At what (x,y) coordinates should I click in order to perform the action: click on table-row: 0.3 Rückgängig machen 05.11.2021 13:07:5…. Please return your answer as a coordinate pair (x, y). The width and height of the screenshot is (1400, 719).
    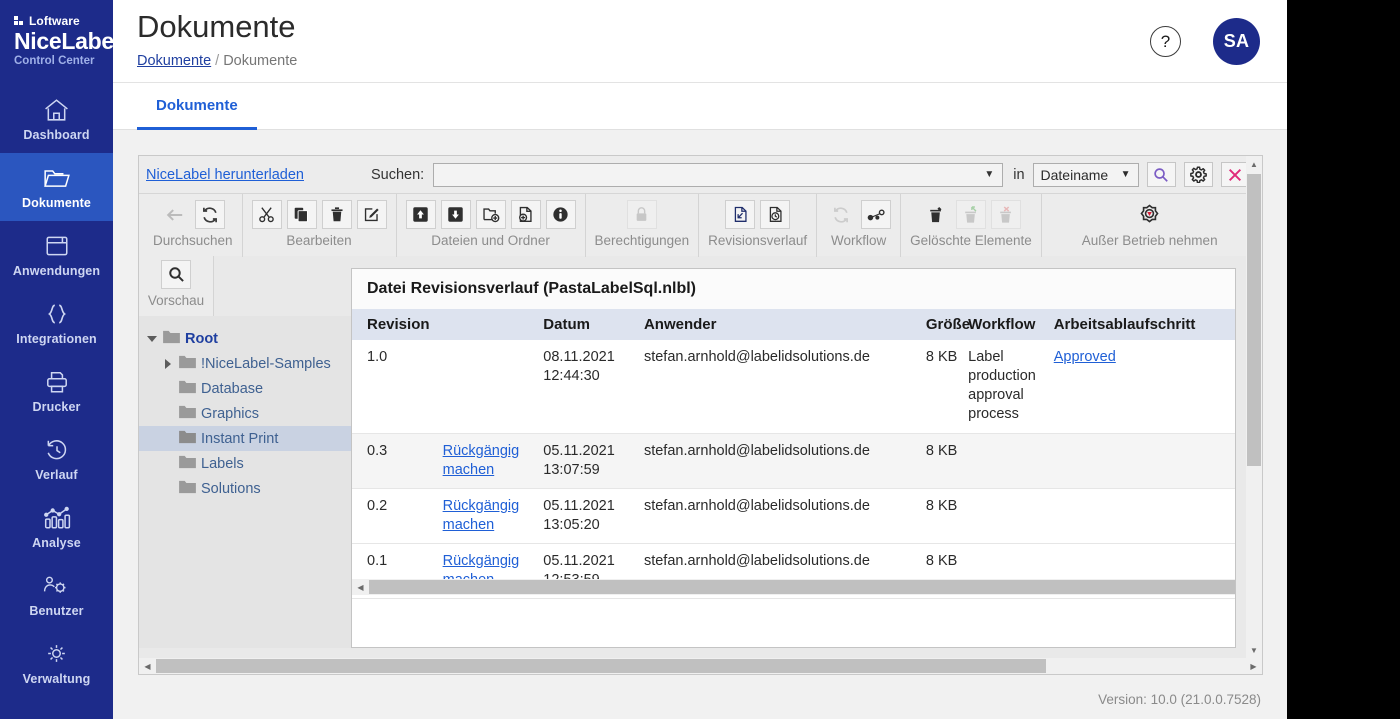
    Looking at the image, I should click on (793, 461).